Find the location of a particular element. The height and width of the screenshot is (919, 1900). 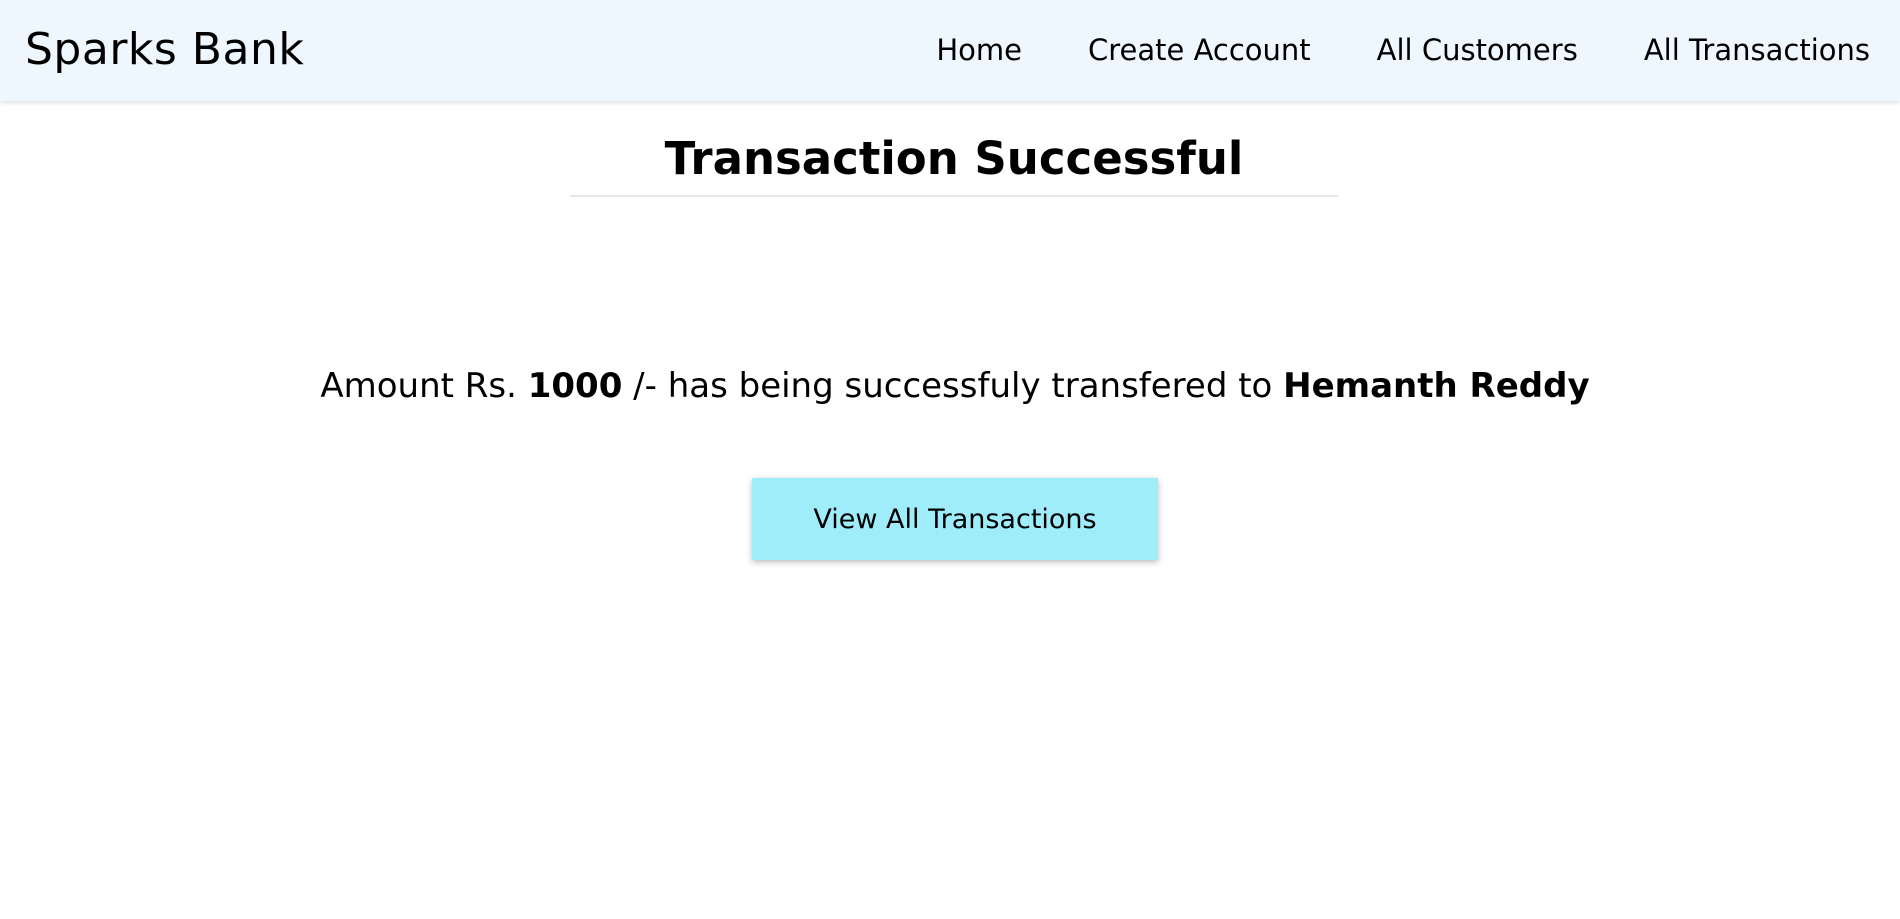

message-middle: /- has being successfuly transfered to is located at coordinates (953, 386).